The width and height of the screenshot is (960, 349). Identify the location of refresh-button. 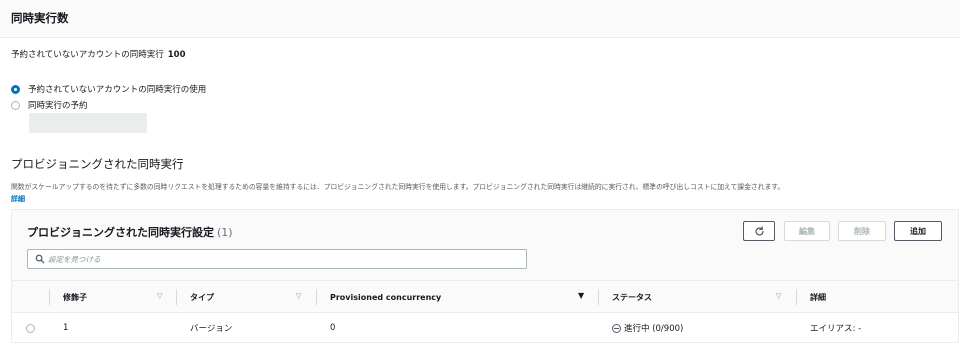
(759, 231).